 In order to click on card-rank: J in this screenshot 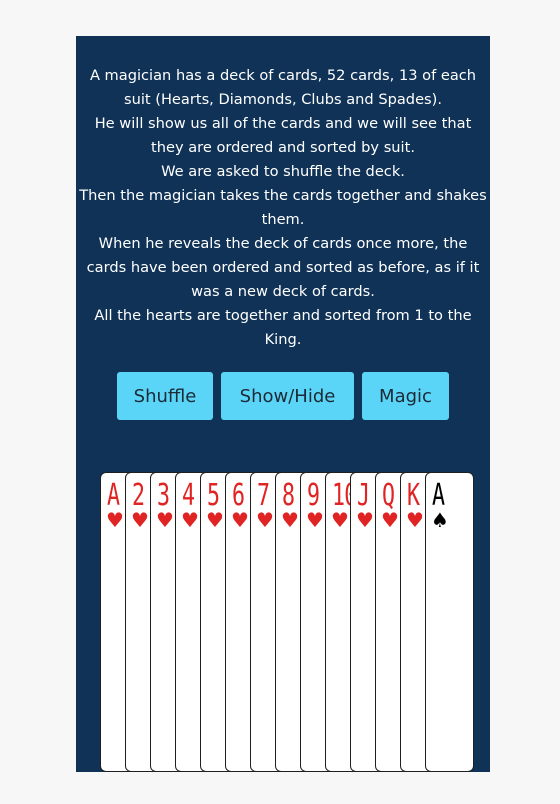, I will do `click(363, 495)`.